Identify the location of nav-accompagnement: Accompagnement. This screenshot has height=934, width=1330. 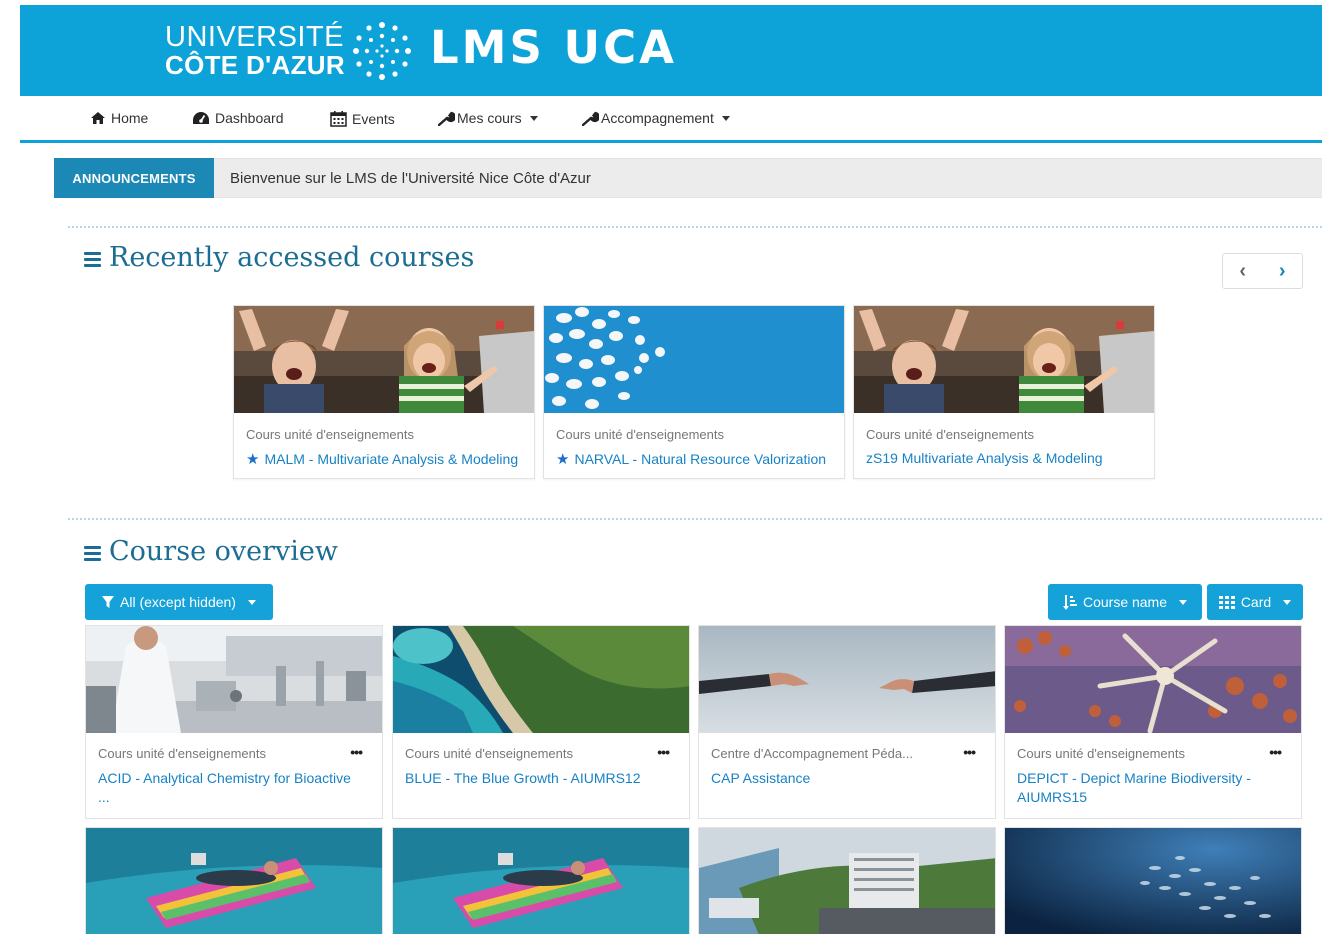
(656, 118).